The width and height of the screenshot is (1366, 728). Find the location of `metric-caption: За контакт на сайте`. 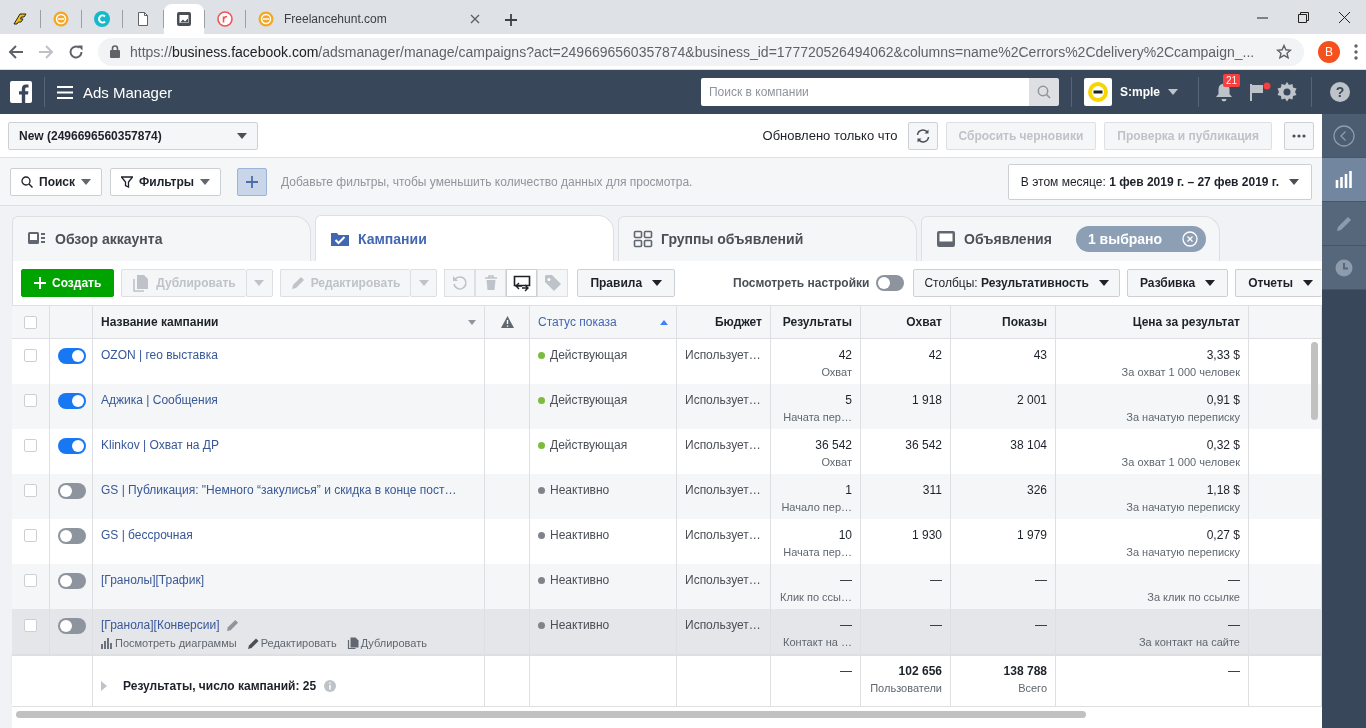

metric-caption: За контакт на сайте is located at coordinates (1189, 642).